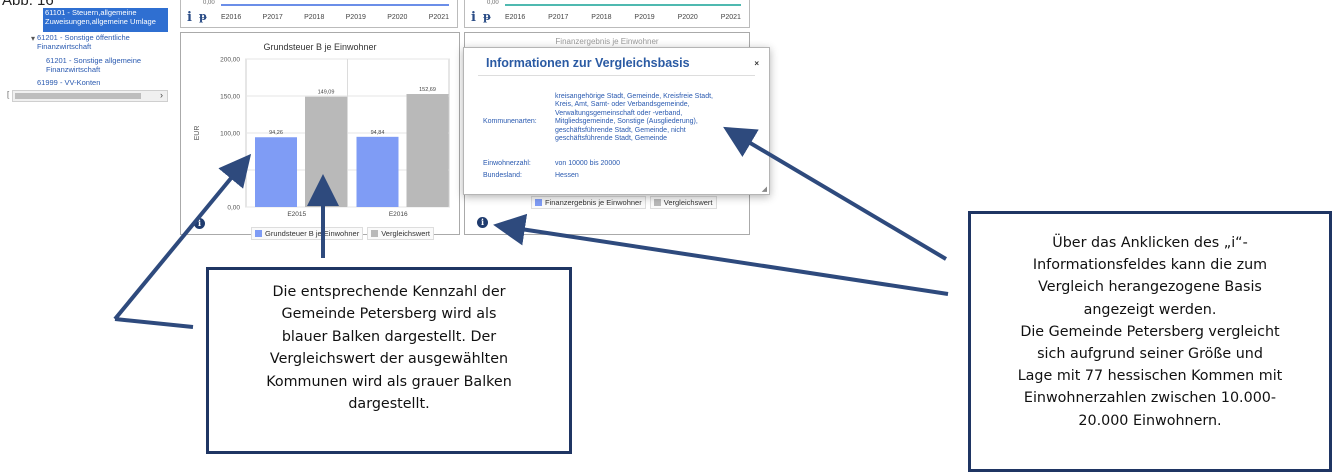  What do you see at coordinates (1150, 243) in the screenshot?
I see `callout-line: Über das Anklicken des „i“-` at bounding box center [1150, 243].